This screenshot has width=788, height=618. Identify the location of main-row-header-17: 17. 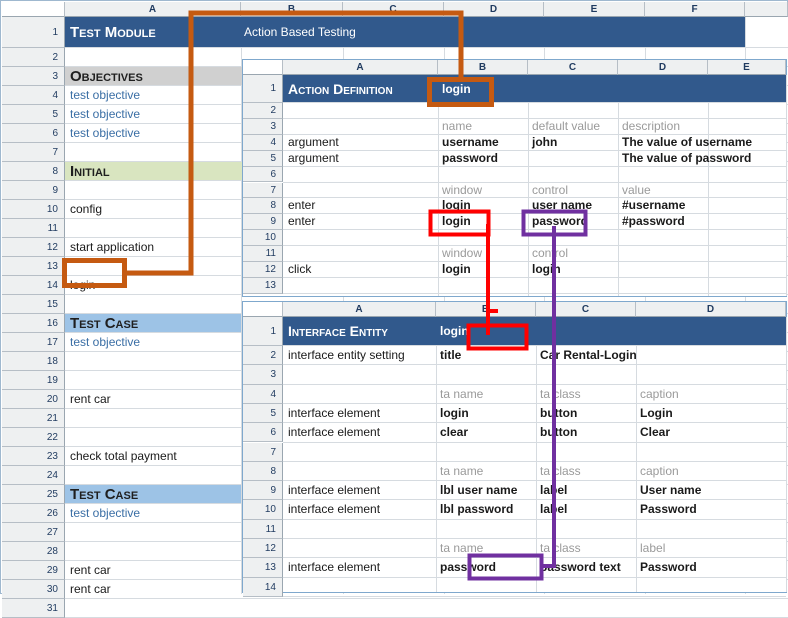
(33, 342).